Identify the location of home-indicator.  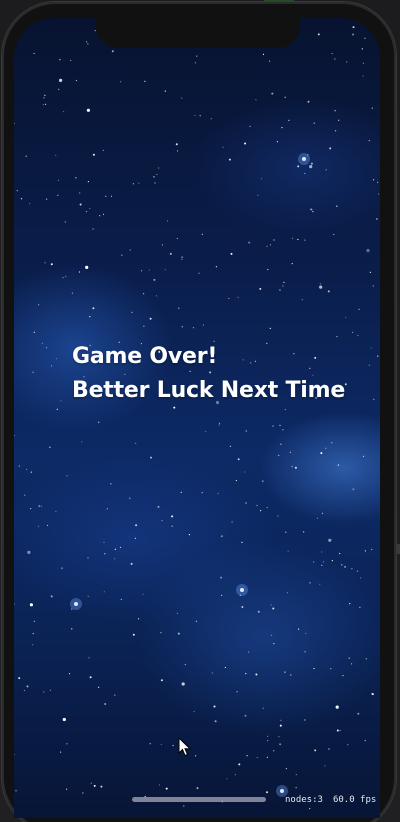
(199, 799).